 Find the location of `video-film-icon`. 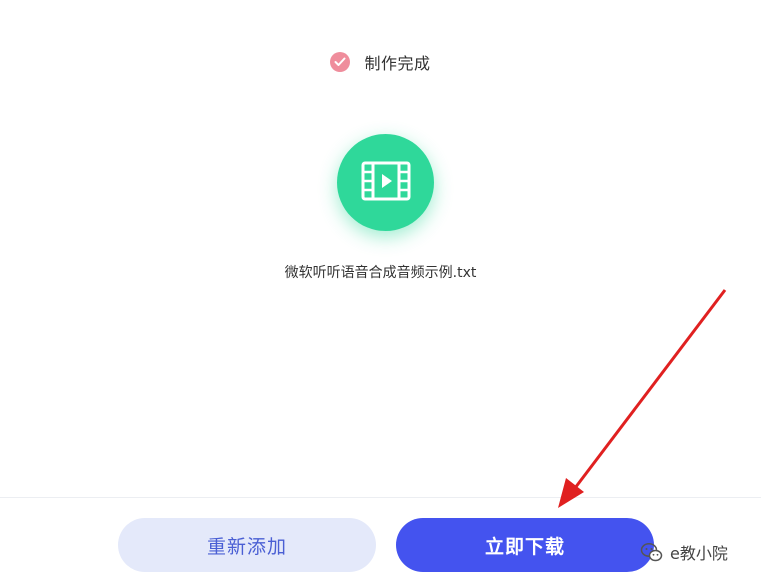

video-film-icon is located at coordinates (386, 183).